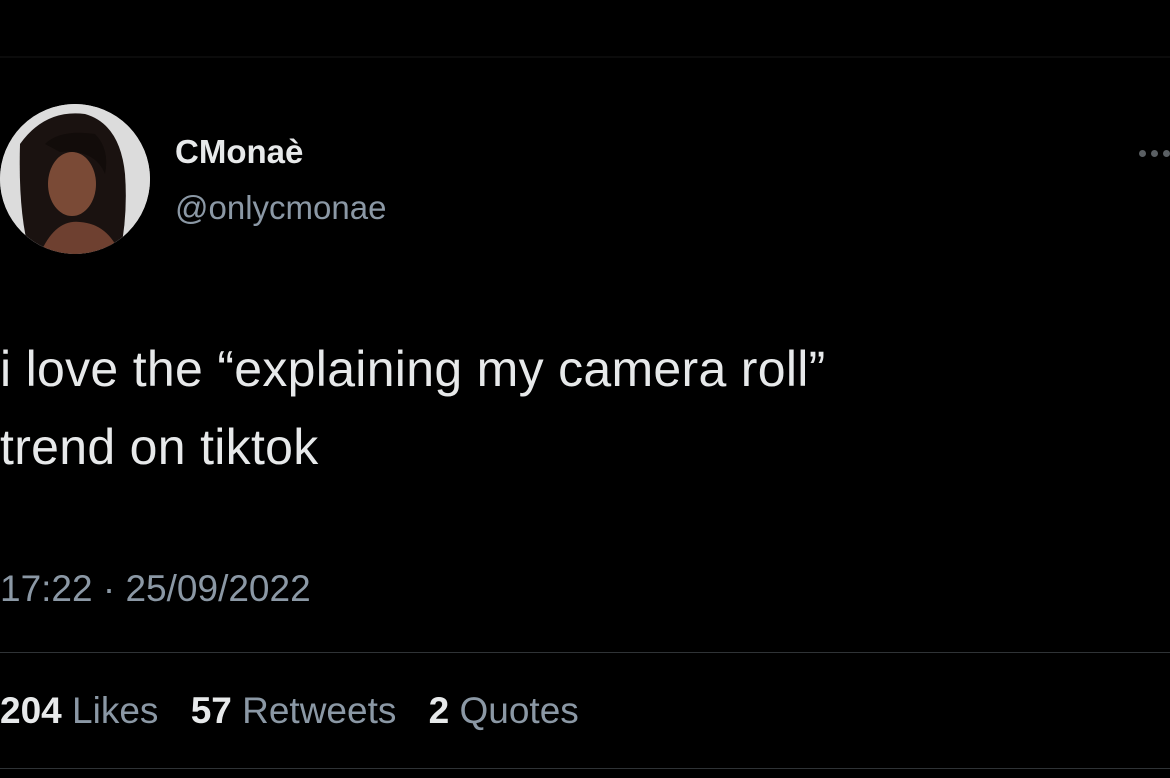  Describe the element at coordinates (439, 710) in the screenshot. I see `quotes-count: 2` at that location.